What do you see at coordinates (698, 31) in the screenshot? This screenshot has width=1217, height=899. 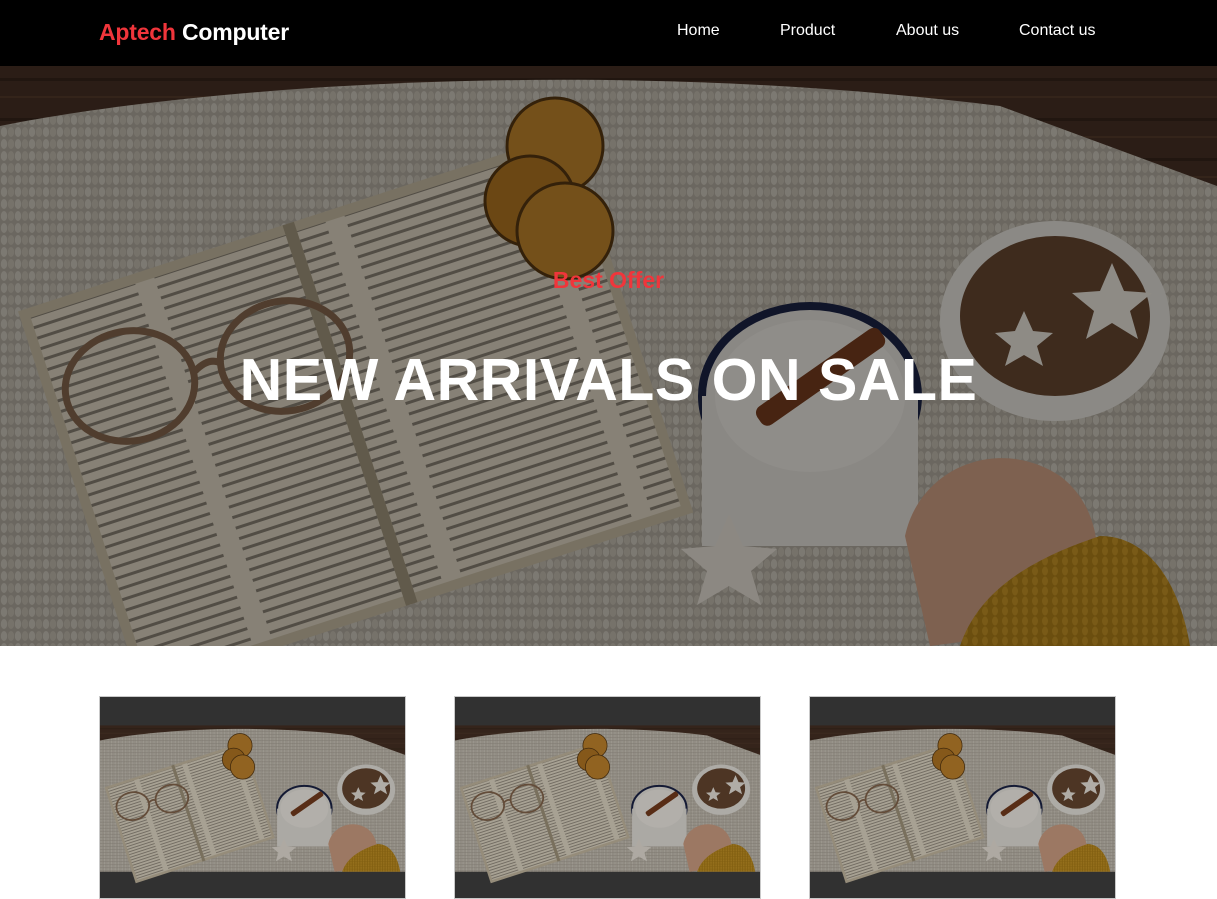 I see `nav-link-home: Home` at bounding box center [698, 31].